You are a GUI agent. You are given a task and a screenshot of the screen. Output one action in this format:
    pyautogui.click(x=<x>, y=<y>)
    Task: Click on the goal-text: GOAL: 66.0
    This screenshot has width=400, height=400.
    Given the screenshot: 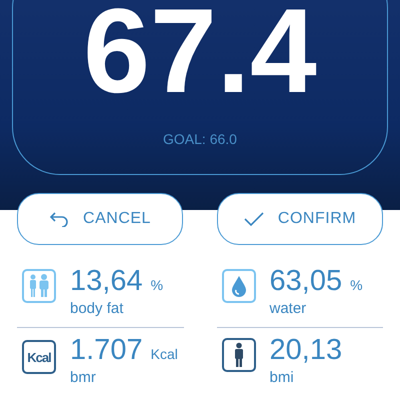 What is the action you would take?
    pyautogui.click(x=200, y=139)
    